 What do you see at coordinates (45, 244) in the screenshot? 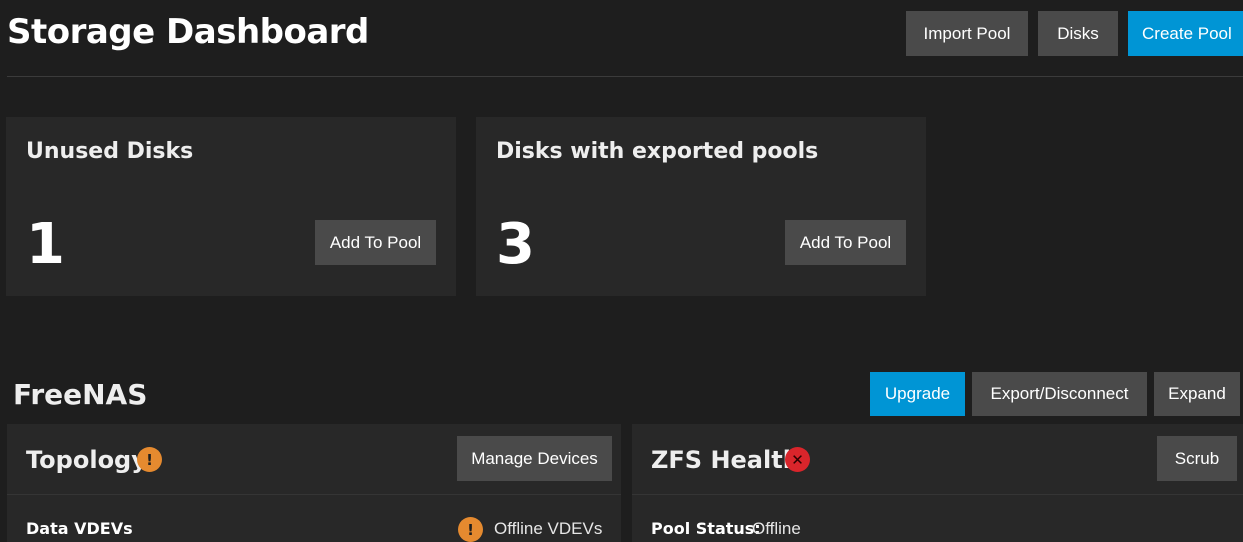
I see `unused-disks-count: 1` at bounding box center [45, 244].